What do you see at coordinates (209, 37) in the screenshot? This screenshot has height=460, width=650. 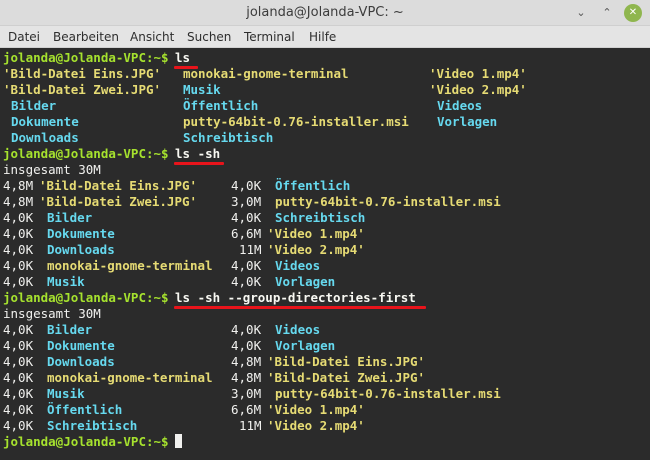 I see `menu-suchen: Suchen` at bounding box center [209, 37].